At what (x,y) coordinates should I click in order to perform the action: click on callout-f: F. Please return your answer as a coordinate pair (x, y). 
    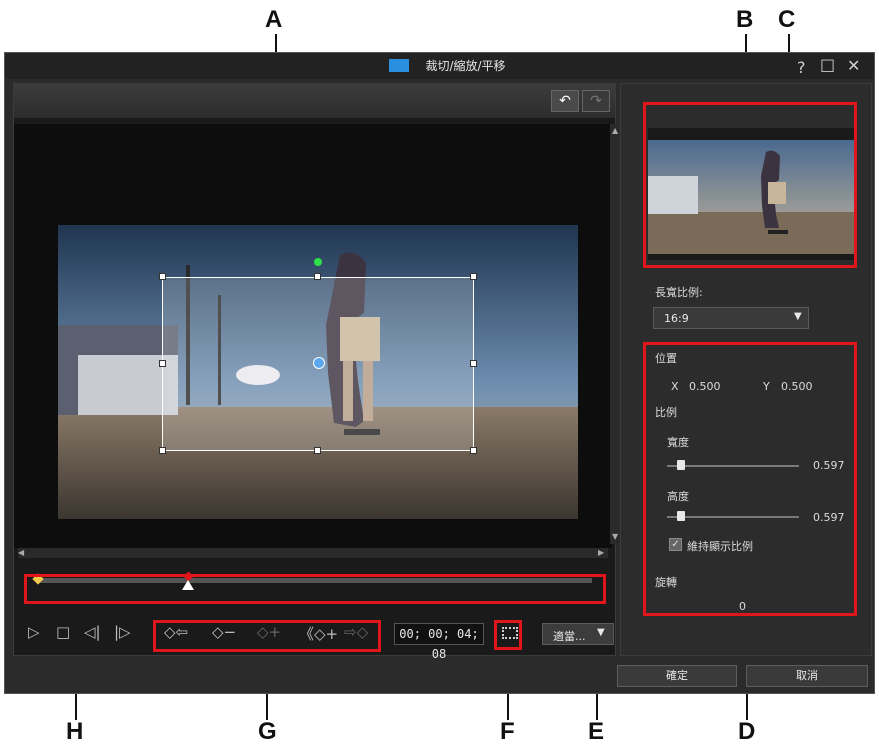
    Looking at the image, I should click on (507, 731).